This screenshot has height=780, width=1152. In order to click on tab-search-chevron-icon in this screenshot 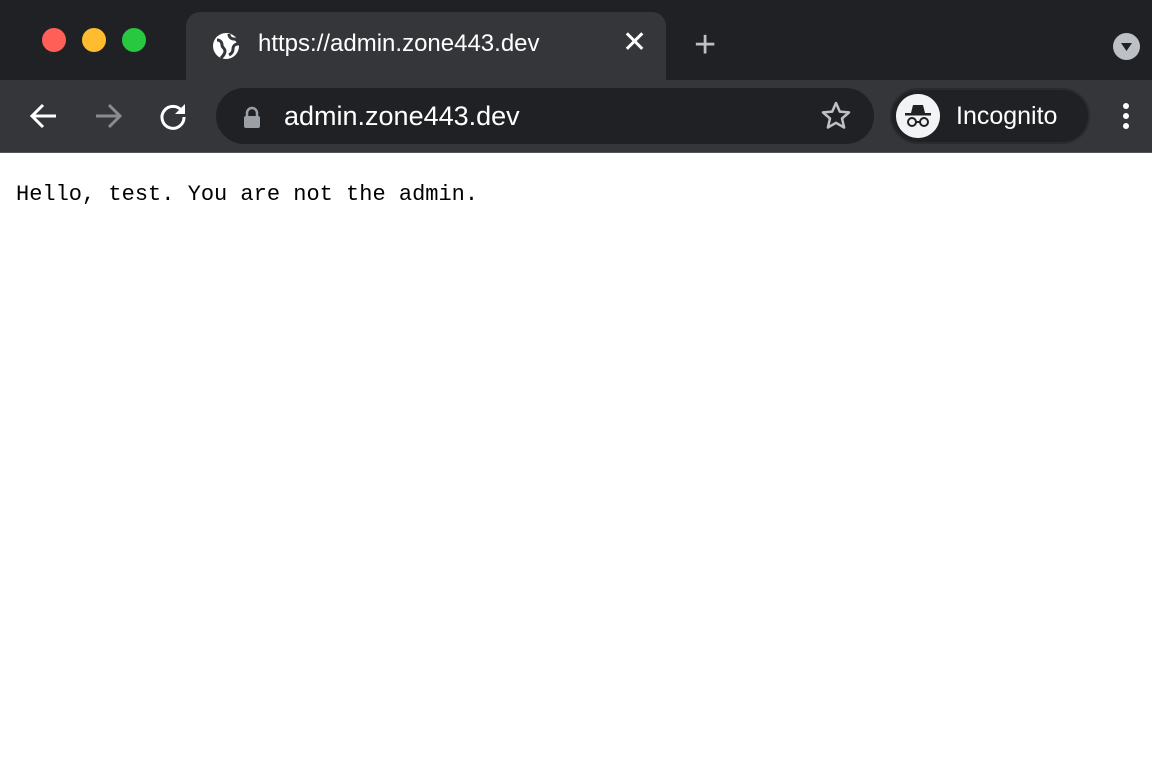, I will do `click(1126, 46)`.